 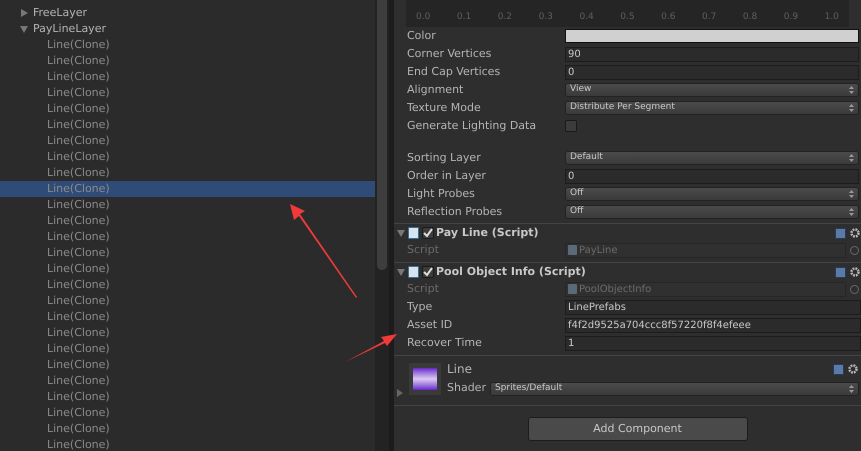 What do you see at coordinates (674, 389) in the screenshot?
I see `dropdown: Sprites/Default` at bounding box center [674, 389].